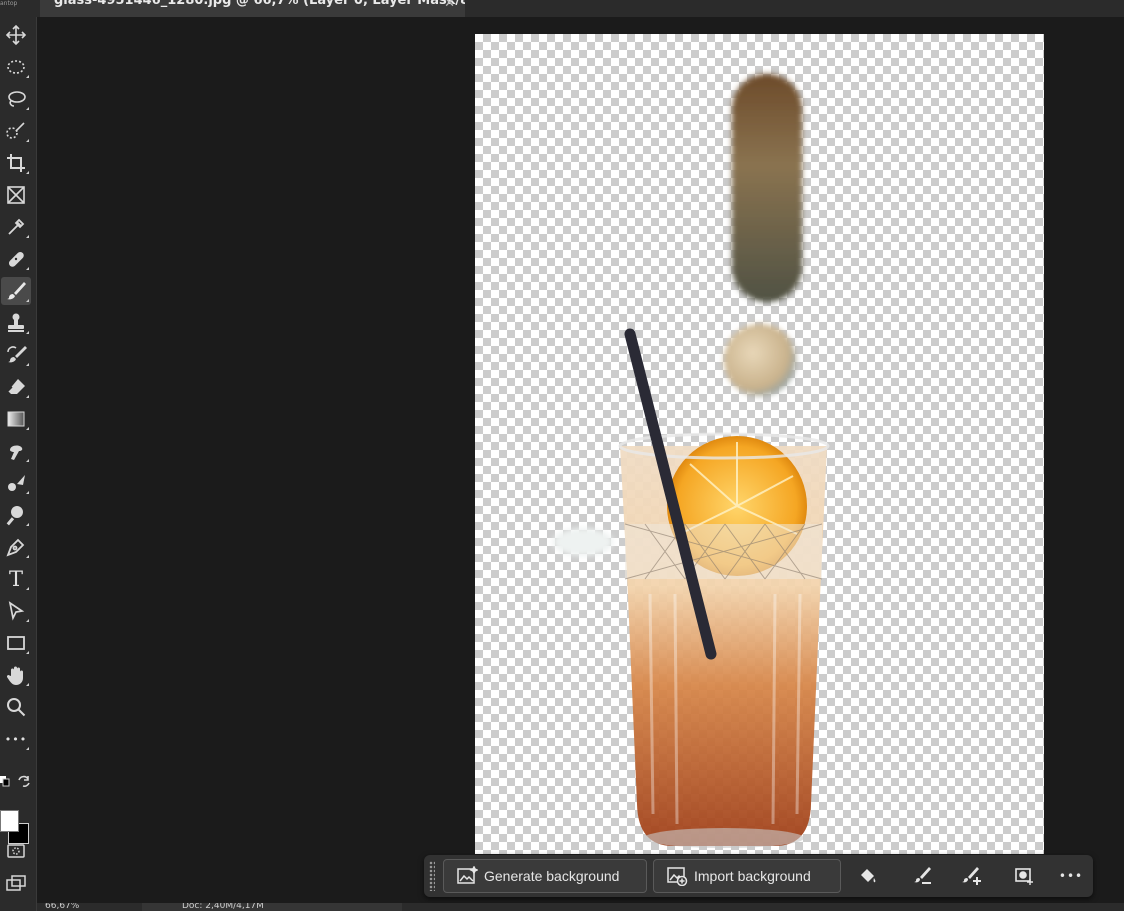 The width and height of the screenshot is (1124, 911). Describe the element at coordinates (467, 875) in the screenshot. I see `generate-image-icon` at that location.